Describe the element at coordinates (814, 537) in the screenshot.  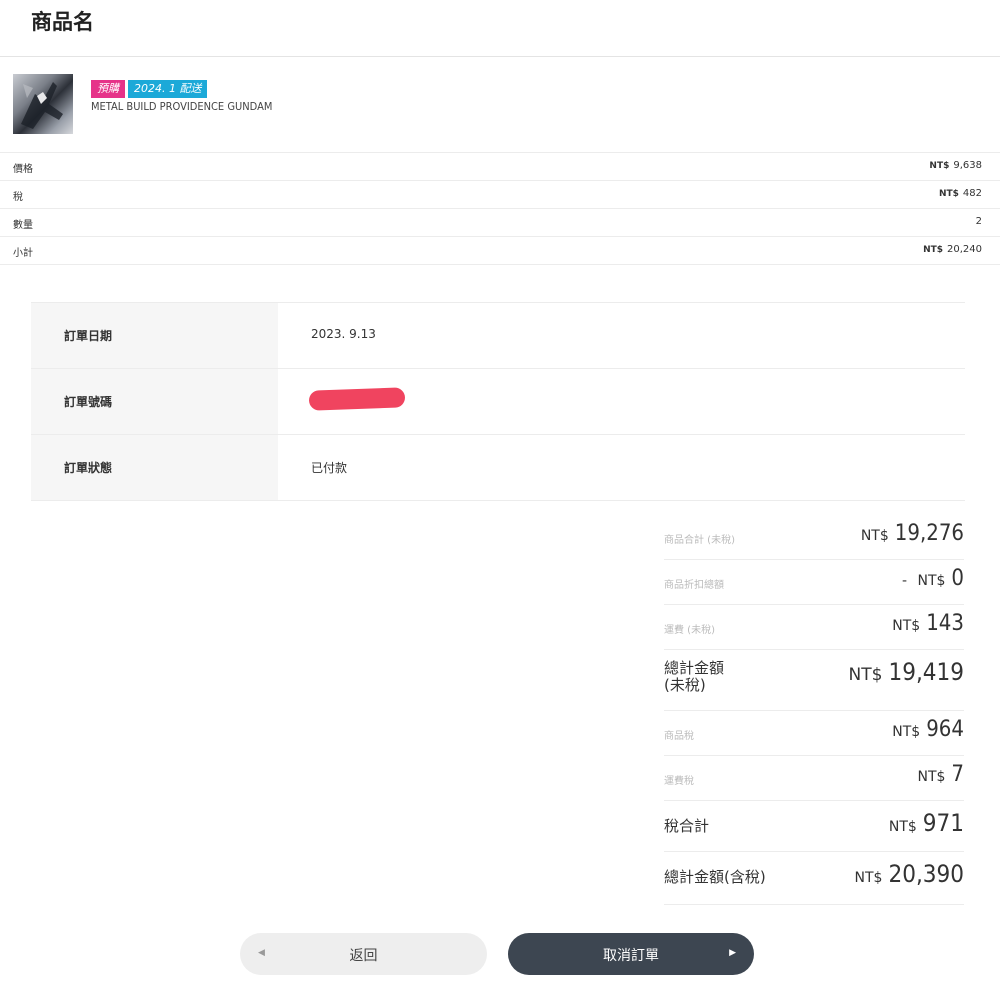
I see `summary-row: 商品合計 (未稅) NT$ 19,276` at that location.